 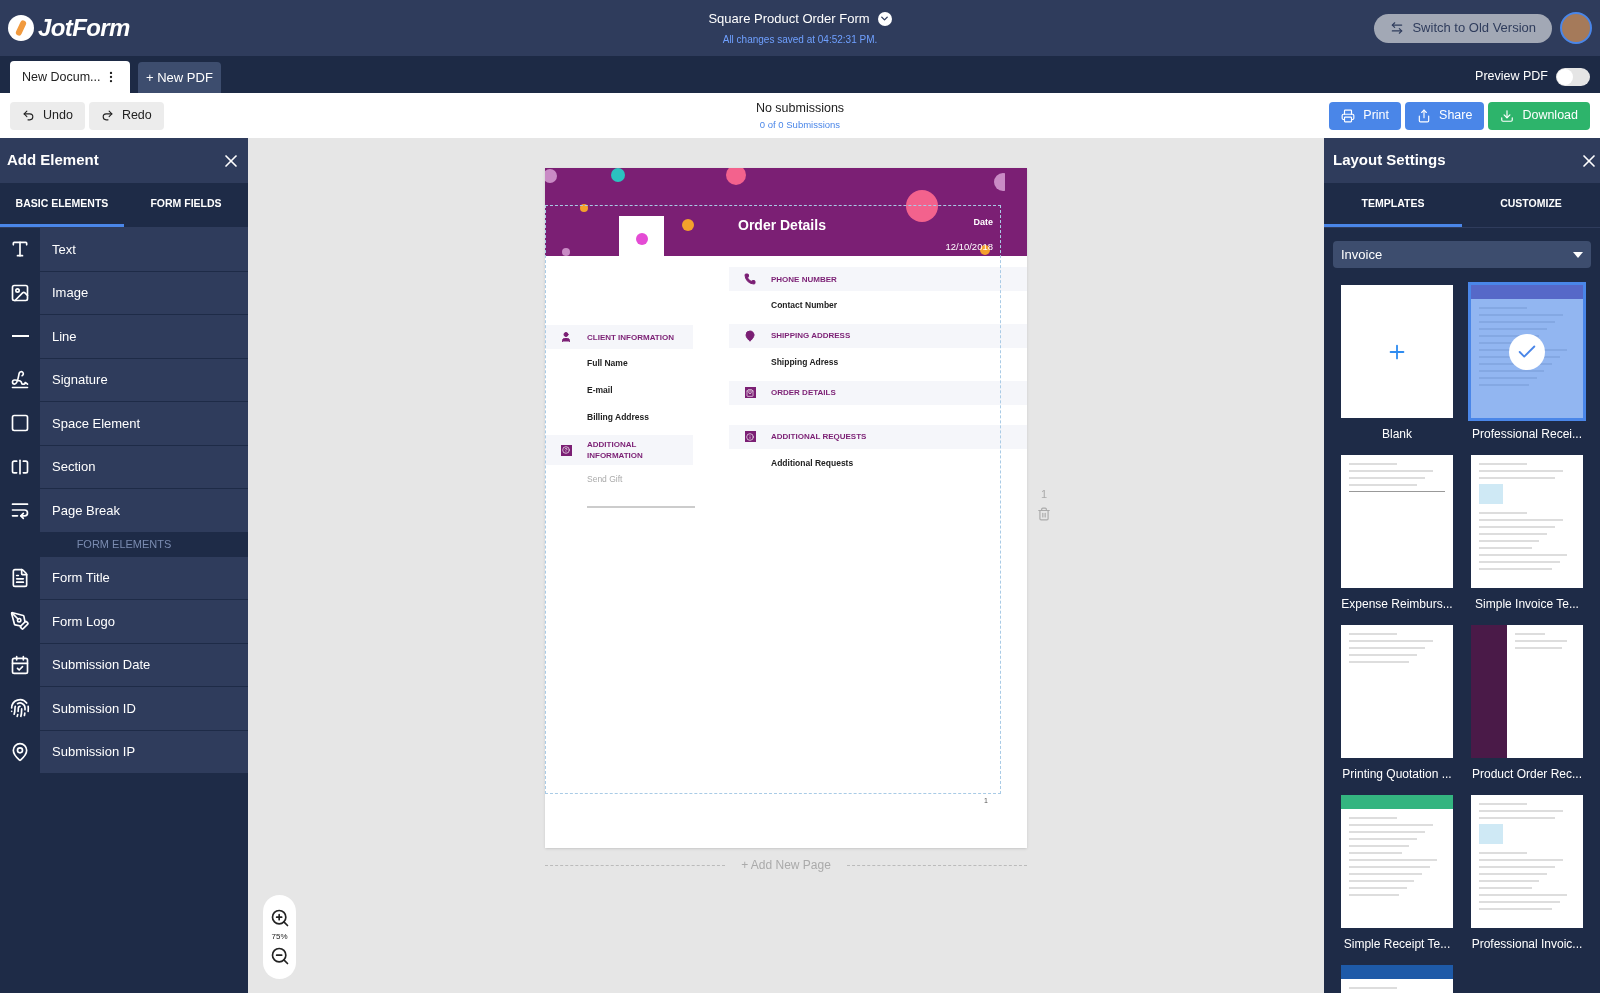 I want to click on section-title: ORDER DETAILS, so click(x=804, y=392).